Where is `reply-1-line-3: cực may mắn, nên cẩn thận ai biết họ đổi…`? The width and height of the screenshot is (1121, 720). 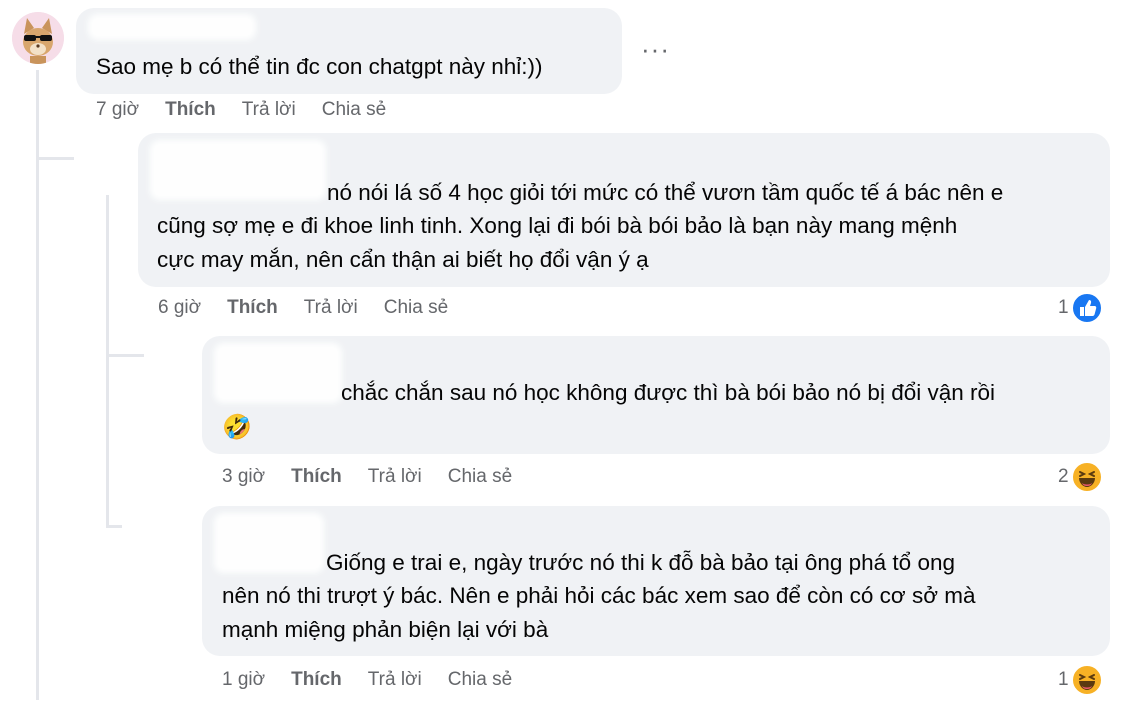 reply-1-line-3: cực may mắn, nên cẩn thận ai biết họ đổi… is located at coordinates (403, 259).